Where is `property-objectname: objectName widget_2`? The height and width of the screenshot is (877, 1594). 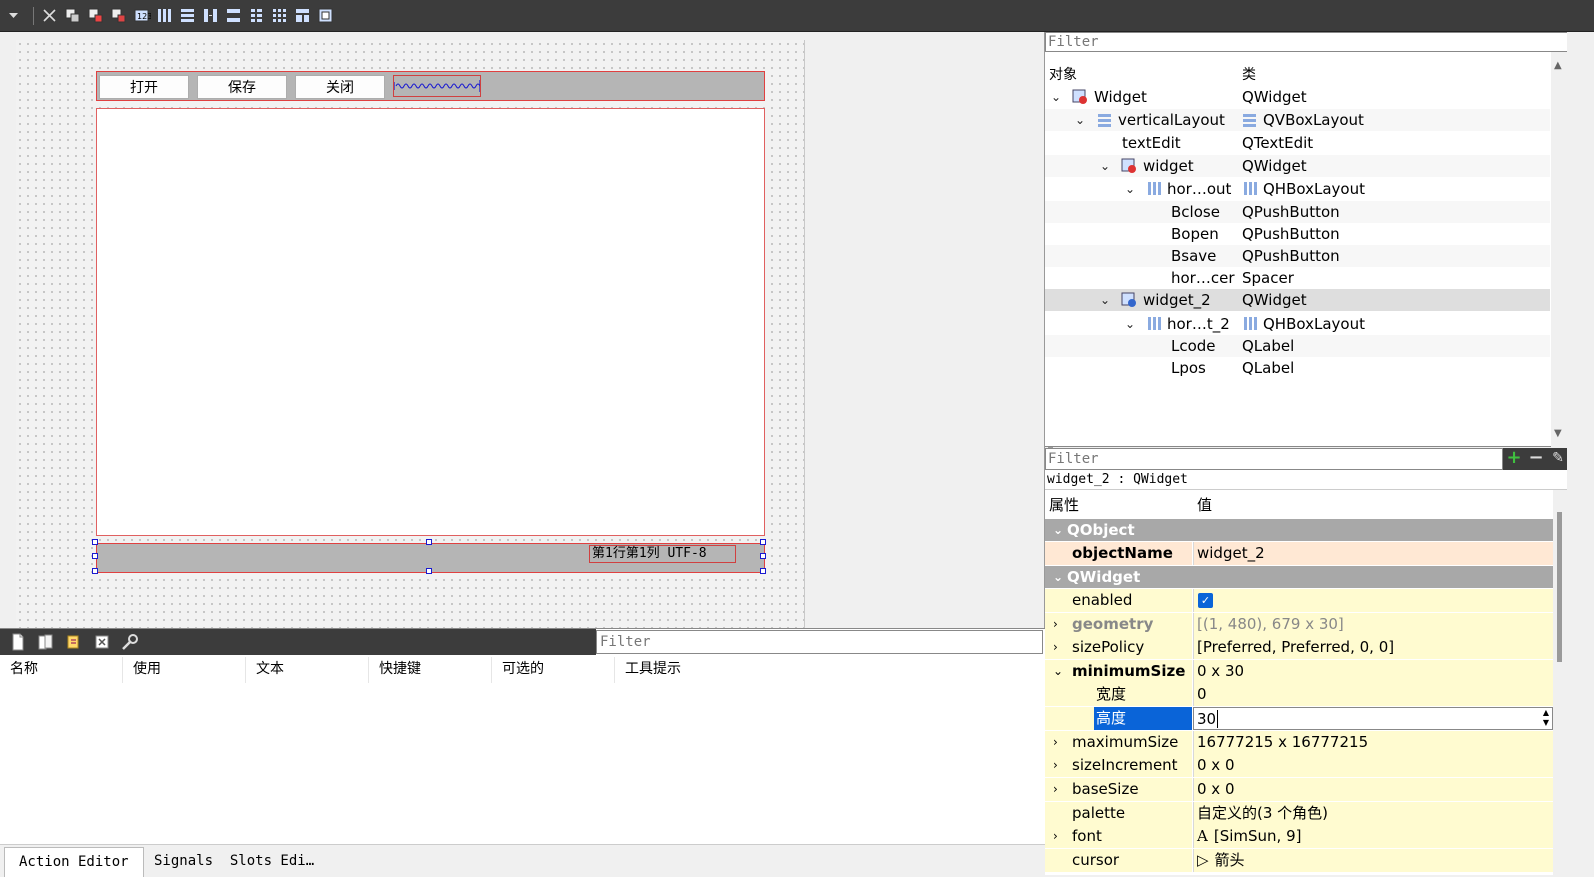 property-objectname: objectName widget_2 is located at coordinates (1299, 553).